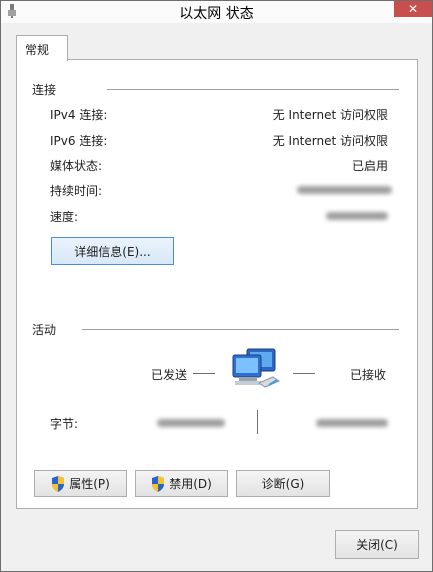 The height and width of the screenshot is (572, 433). Describe the element at coordinates (190, 484) in the screenshot. I see `disable-button-label: 禁用(D)` at that location.